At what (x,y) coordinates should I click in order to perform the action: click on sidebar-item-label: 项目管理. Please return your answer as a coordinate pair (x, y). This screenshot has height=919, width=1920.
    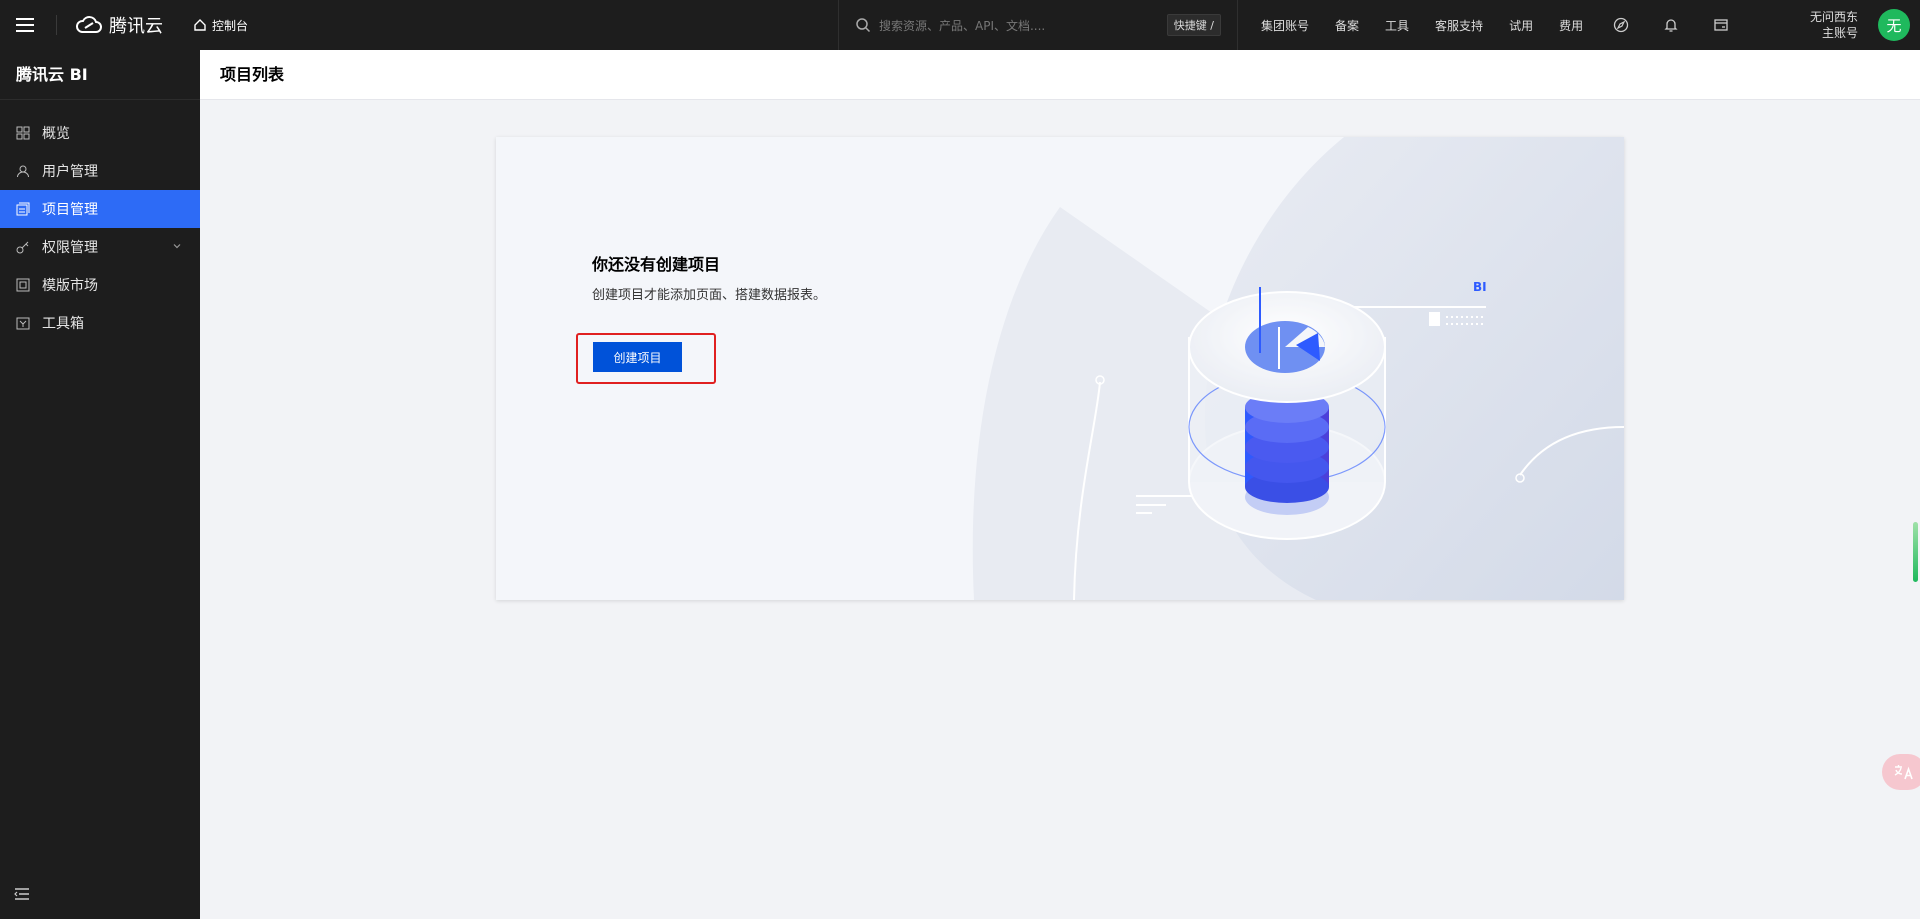
    Looking at the image, I should click on (70, 210).